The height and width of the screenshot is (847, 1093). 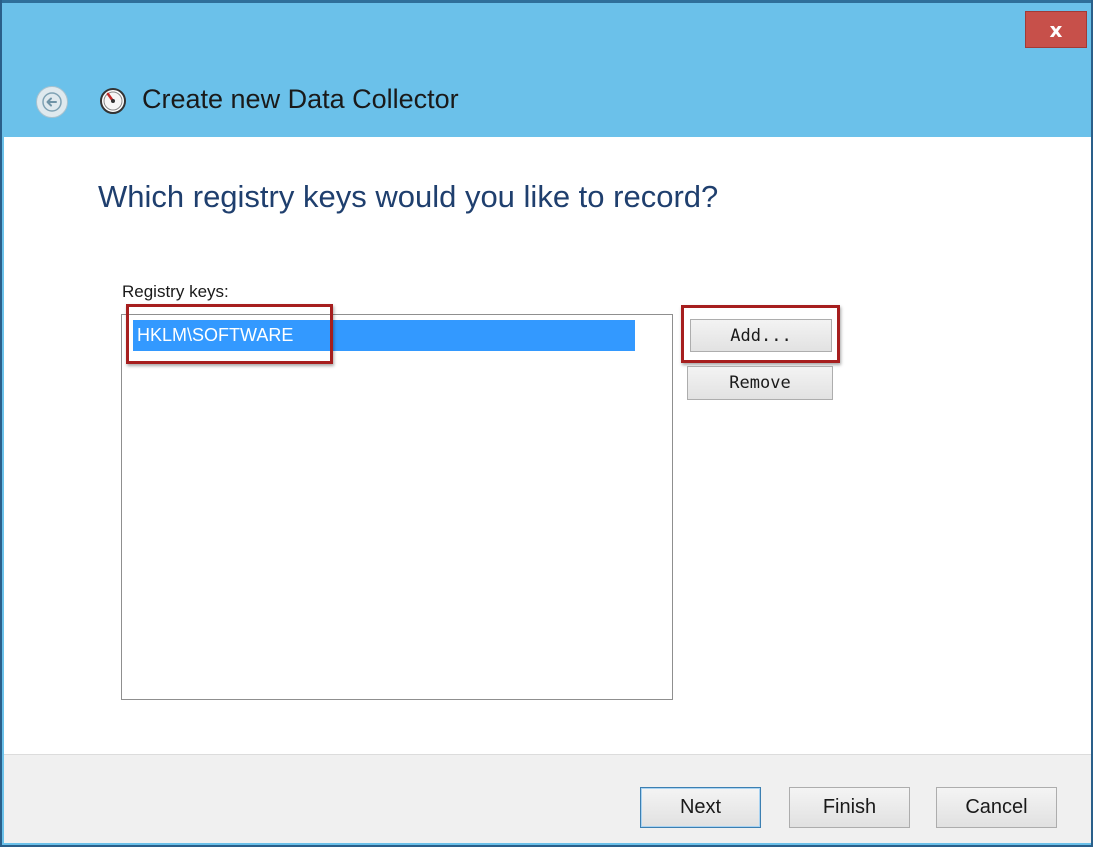 I want to click on window-frame-top, so click(x=546, y=1).